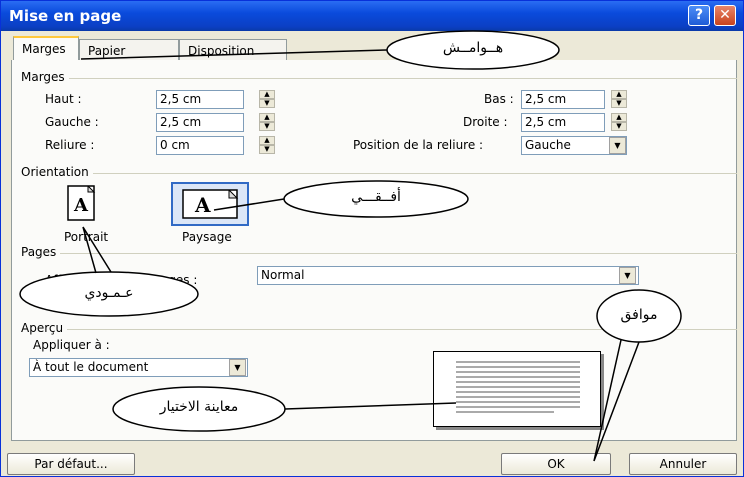  I want to click on orientation-group-line, so click(379, 173).